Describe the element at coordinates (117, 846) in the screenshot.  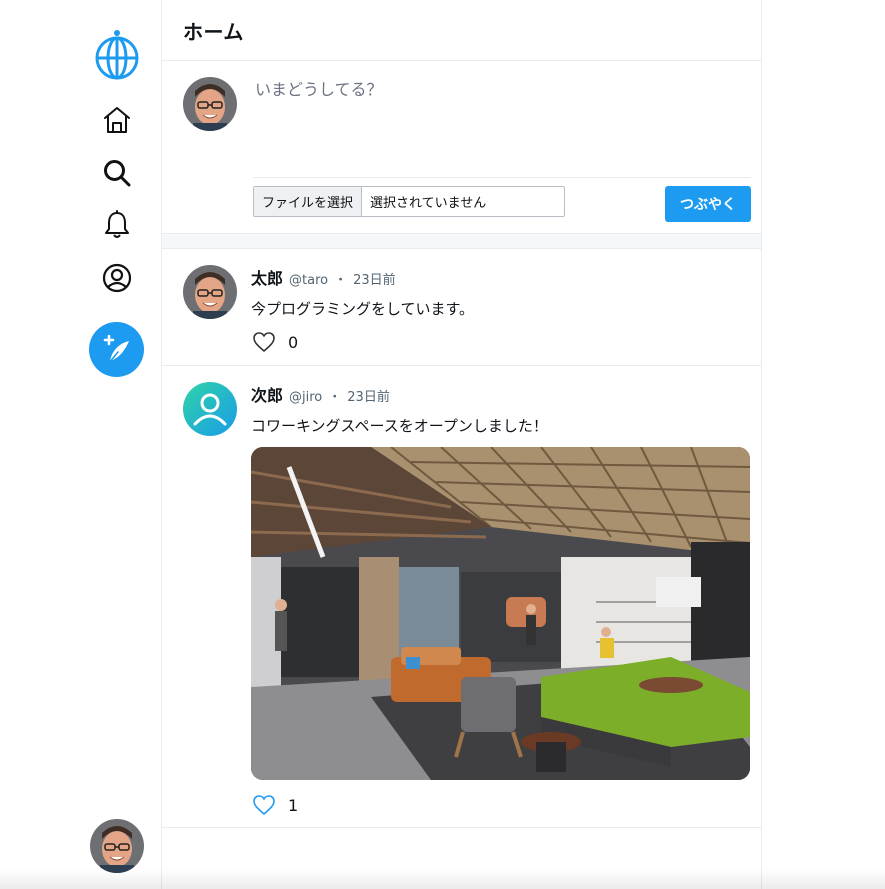
I see `account-avatar` at that location.